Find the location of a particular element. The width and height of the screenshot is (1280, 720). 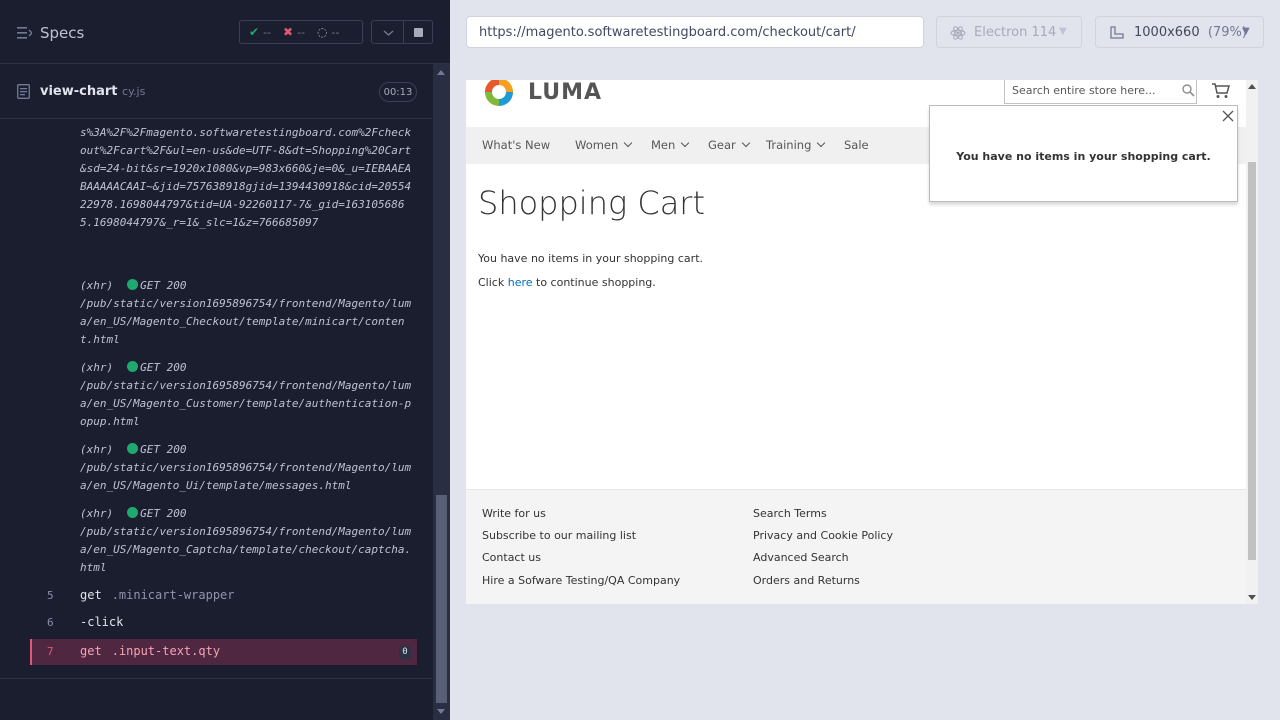

footer-link: Hire a Sofware Testing/QA Company is located at coordinates (581, 580).